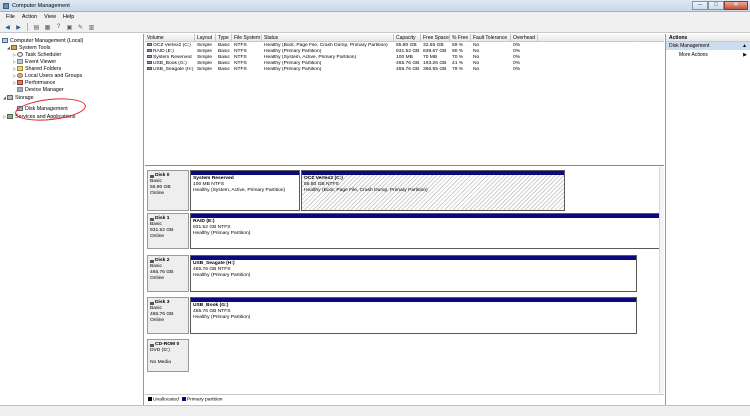 This screenshot has height=416, width=750. I want to click on up-icon: ▤, so click(36, 27).